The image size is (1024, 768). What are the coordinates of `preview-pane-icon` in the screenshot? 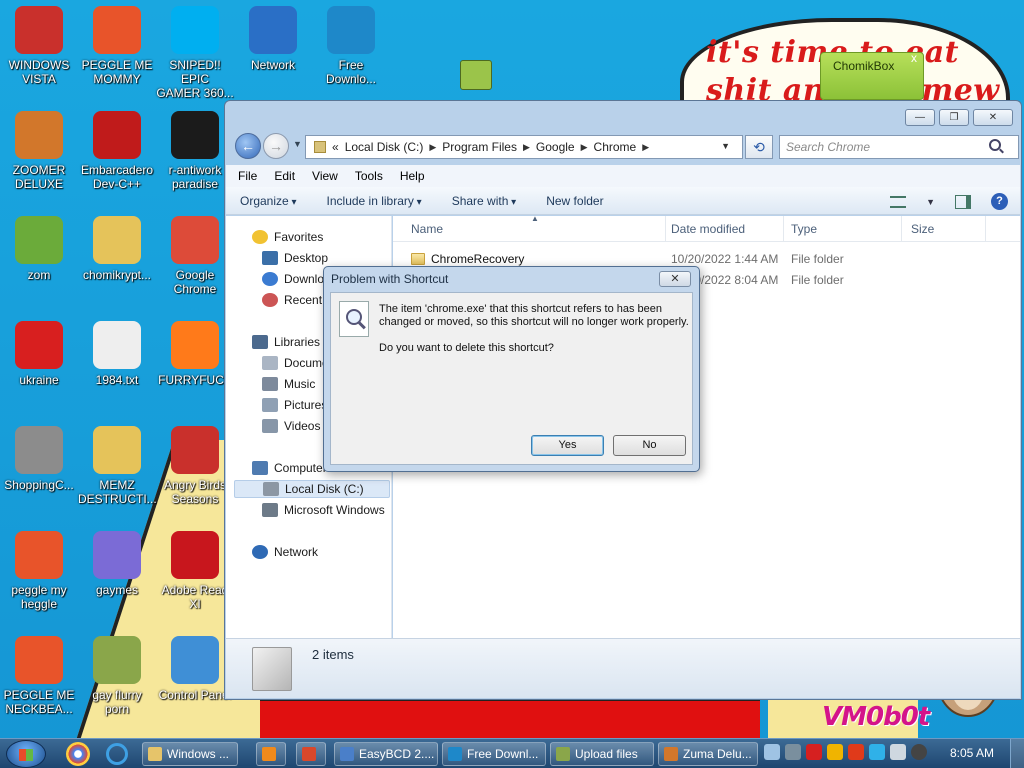 It's located at (963, 201).